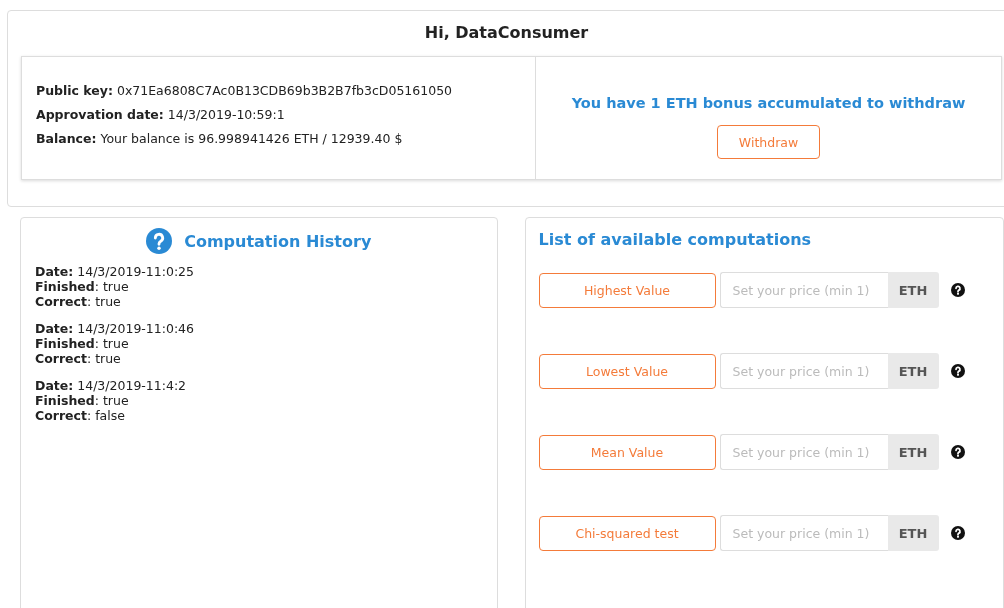  Describe the element at coordinates (245, 91) in the screenshot. I see `account-info-line: Public key: 0x71Ea6808C7Ac0B13CDB69b3B2B7fb3cD05161050` at that location.